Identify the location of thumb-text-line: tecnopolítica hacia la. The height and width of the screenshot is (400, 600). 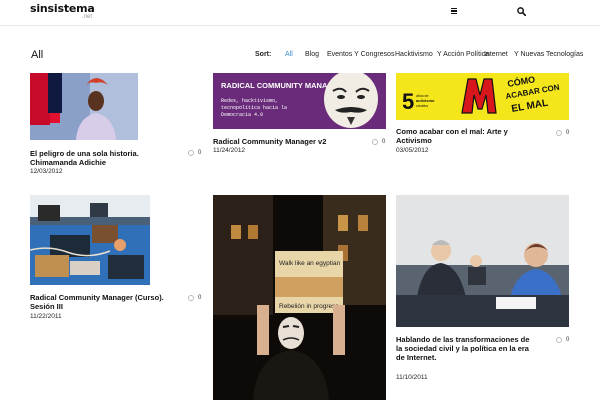
(254, 108).